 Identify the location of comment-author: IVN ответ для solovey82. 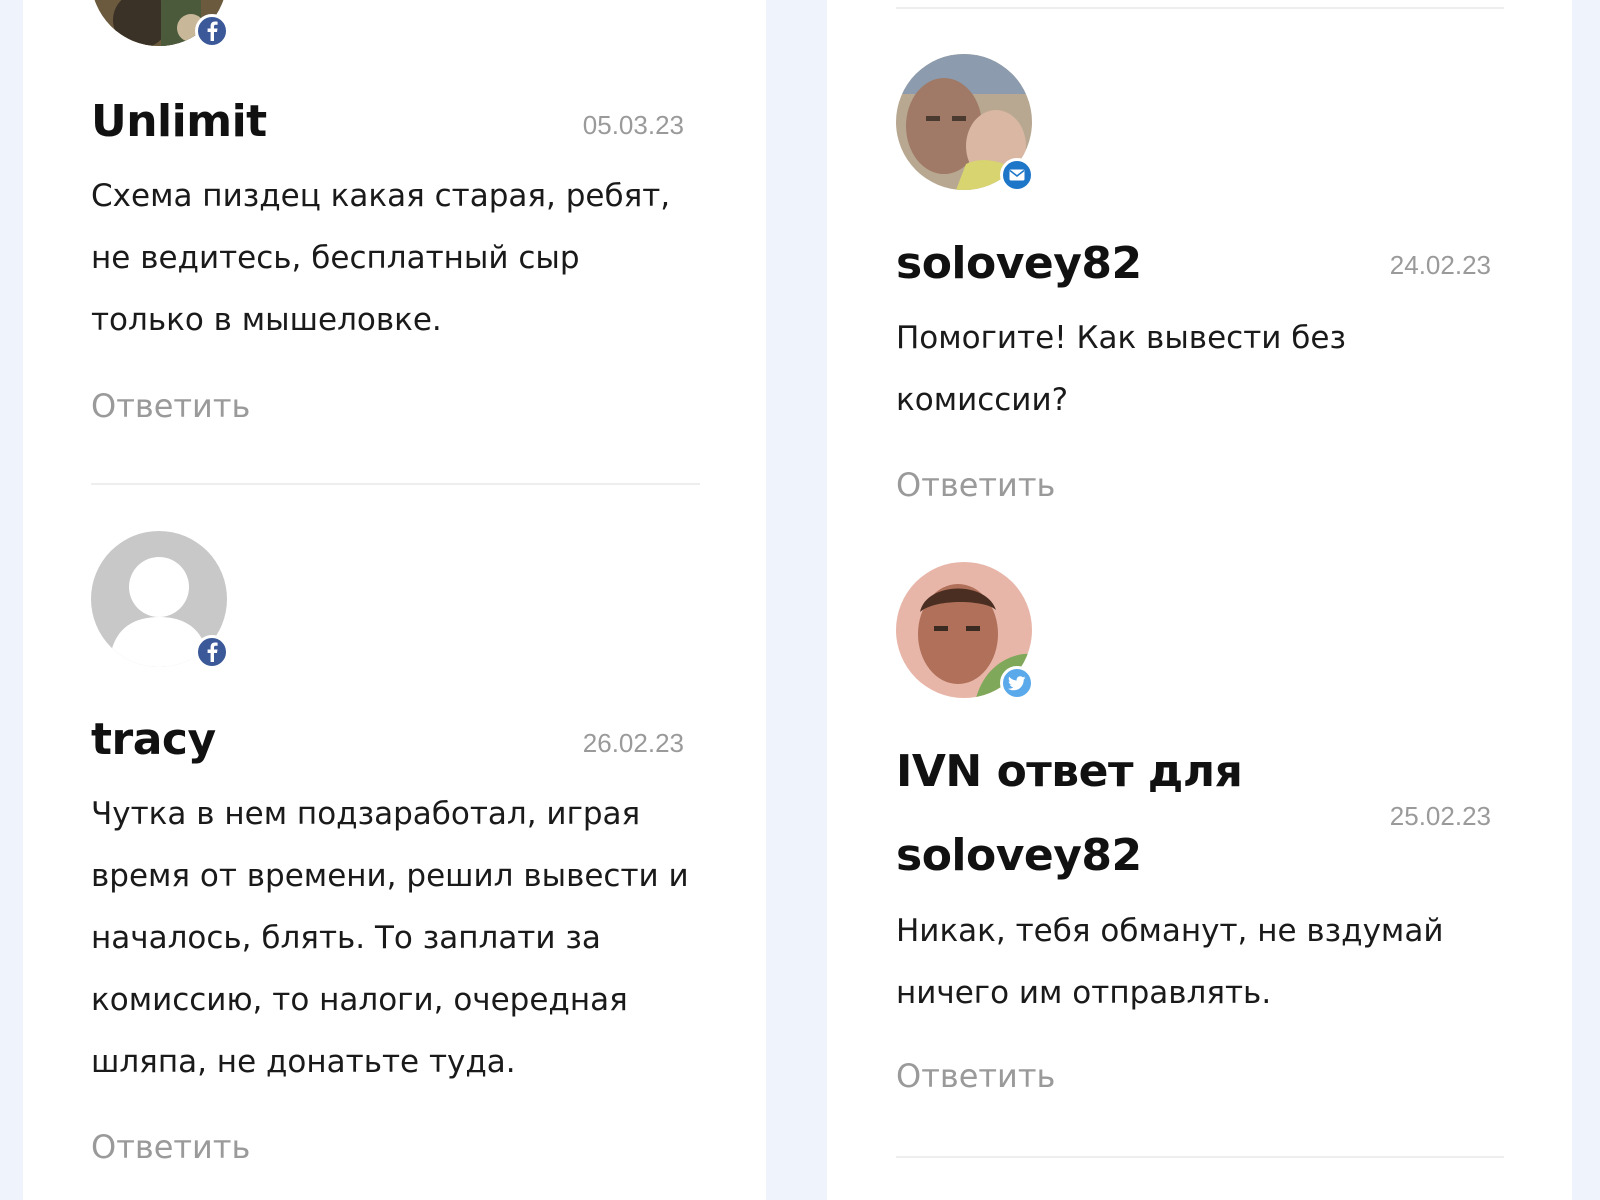
(1106, 814).